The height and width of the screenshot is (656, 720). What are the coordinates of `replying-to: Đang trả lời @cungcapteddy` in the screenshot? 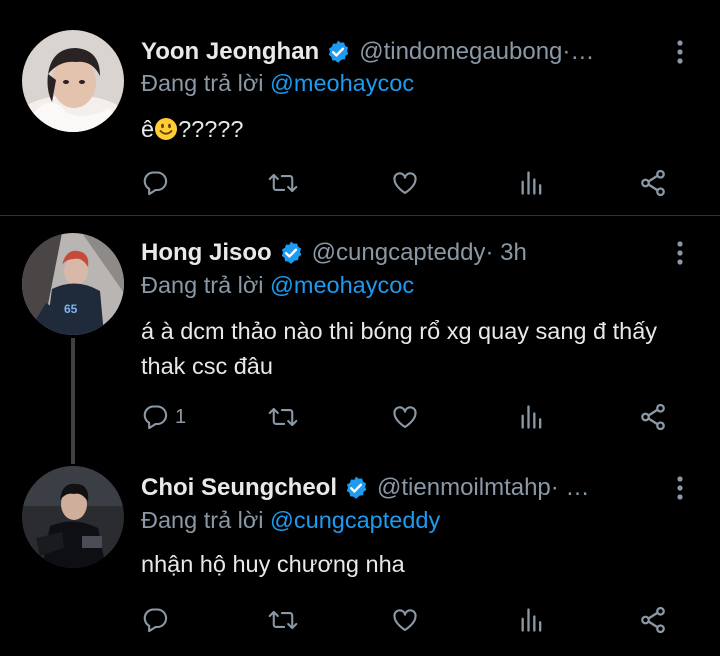 It's located at (290, 520).